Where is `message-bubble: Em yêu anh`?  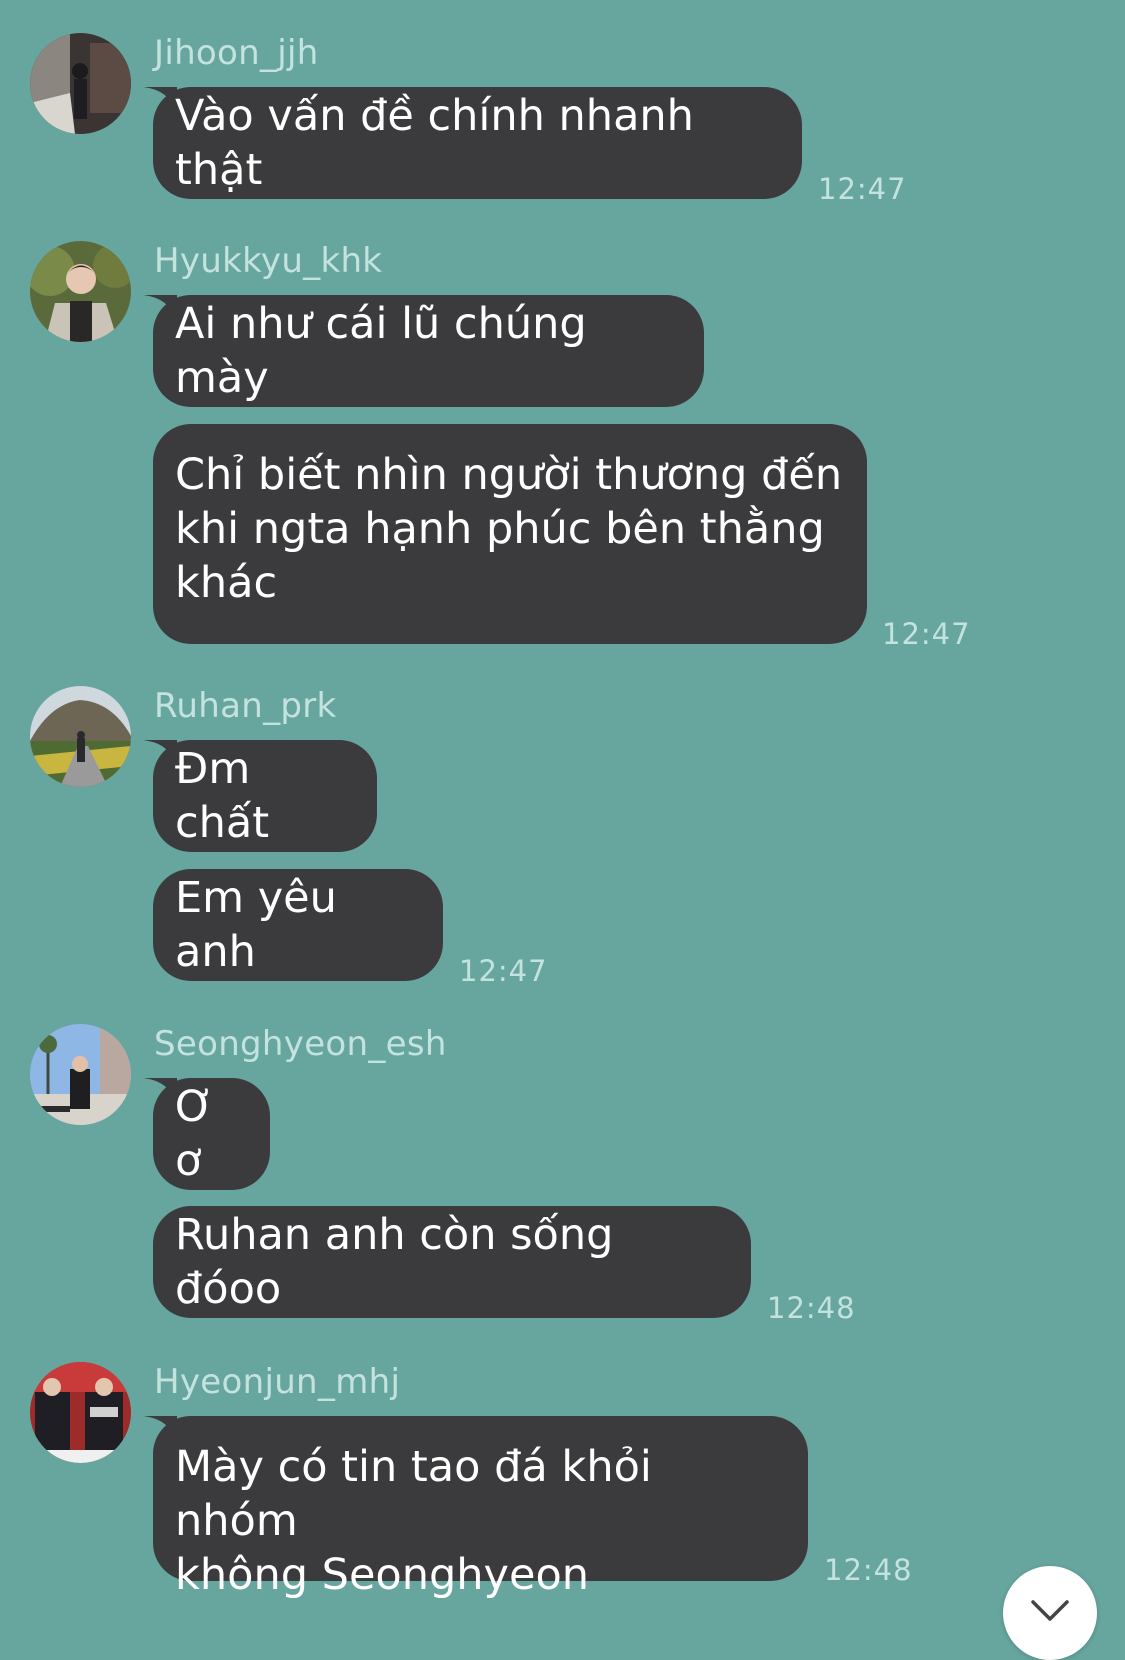 message-bubble: Em yêu anh is located at coordinates (298, 925).